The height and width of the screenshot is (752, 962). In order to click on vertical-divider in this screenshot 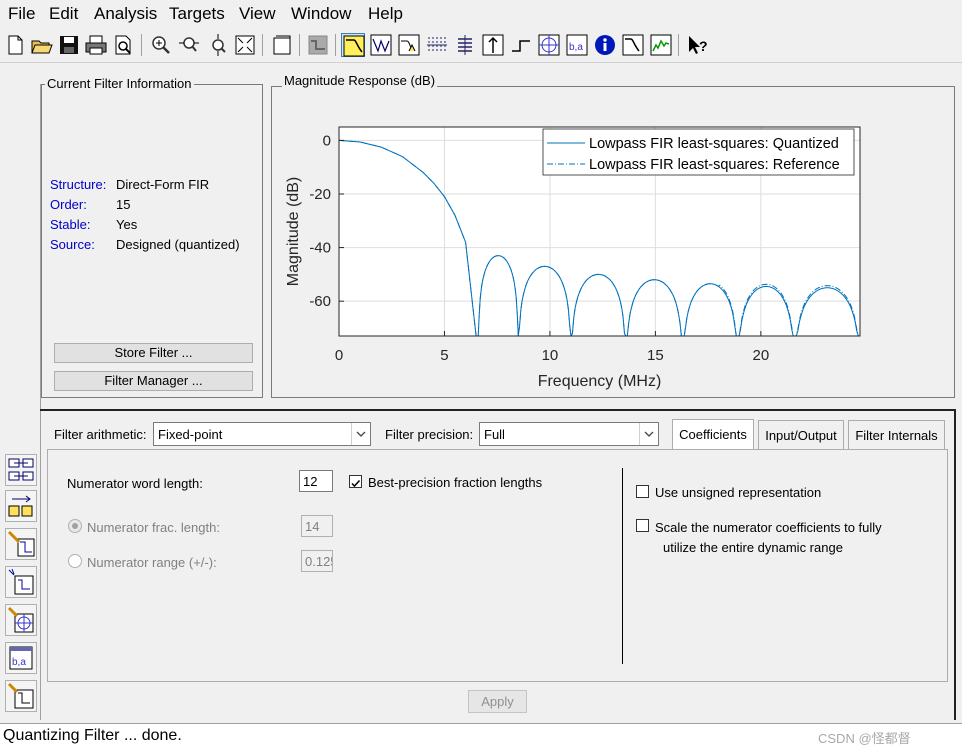, I will do `click(622, 566)`.